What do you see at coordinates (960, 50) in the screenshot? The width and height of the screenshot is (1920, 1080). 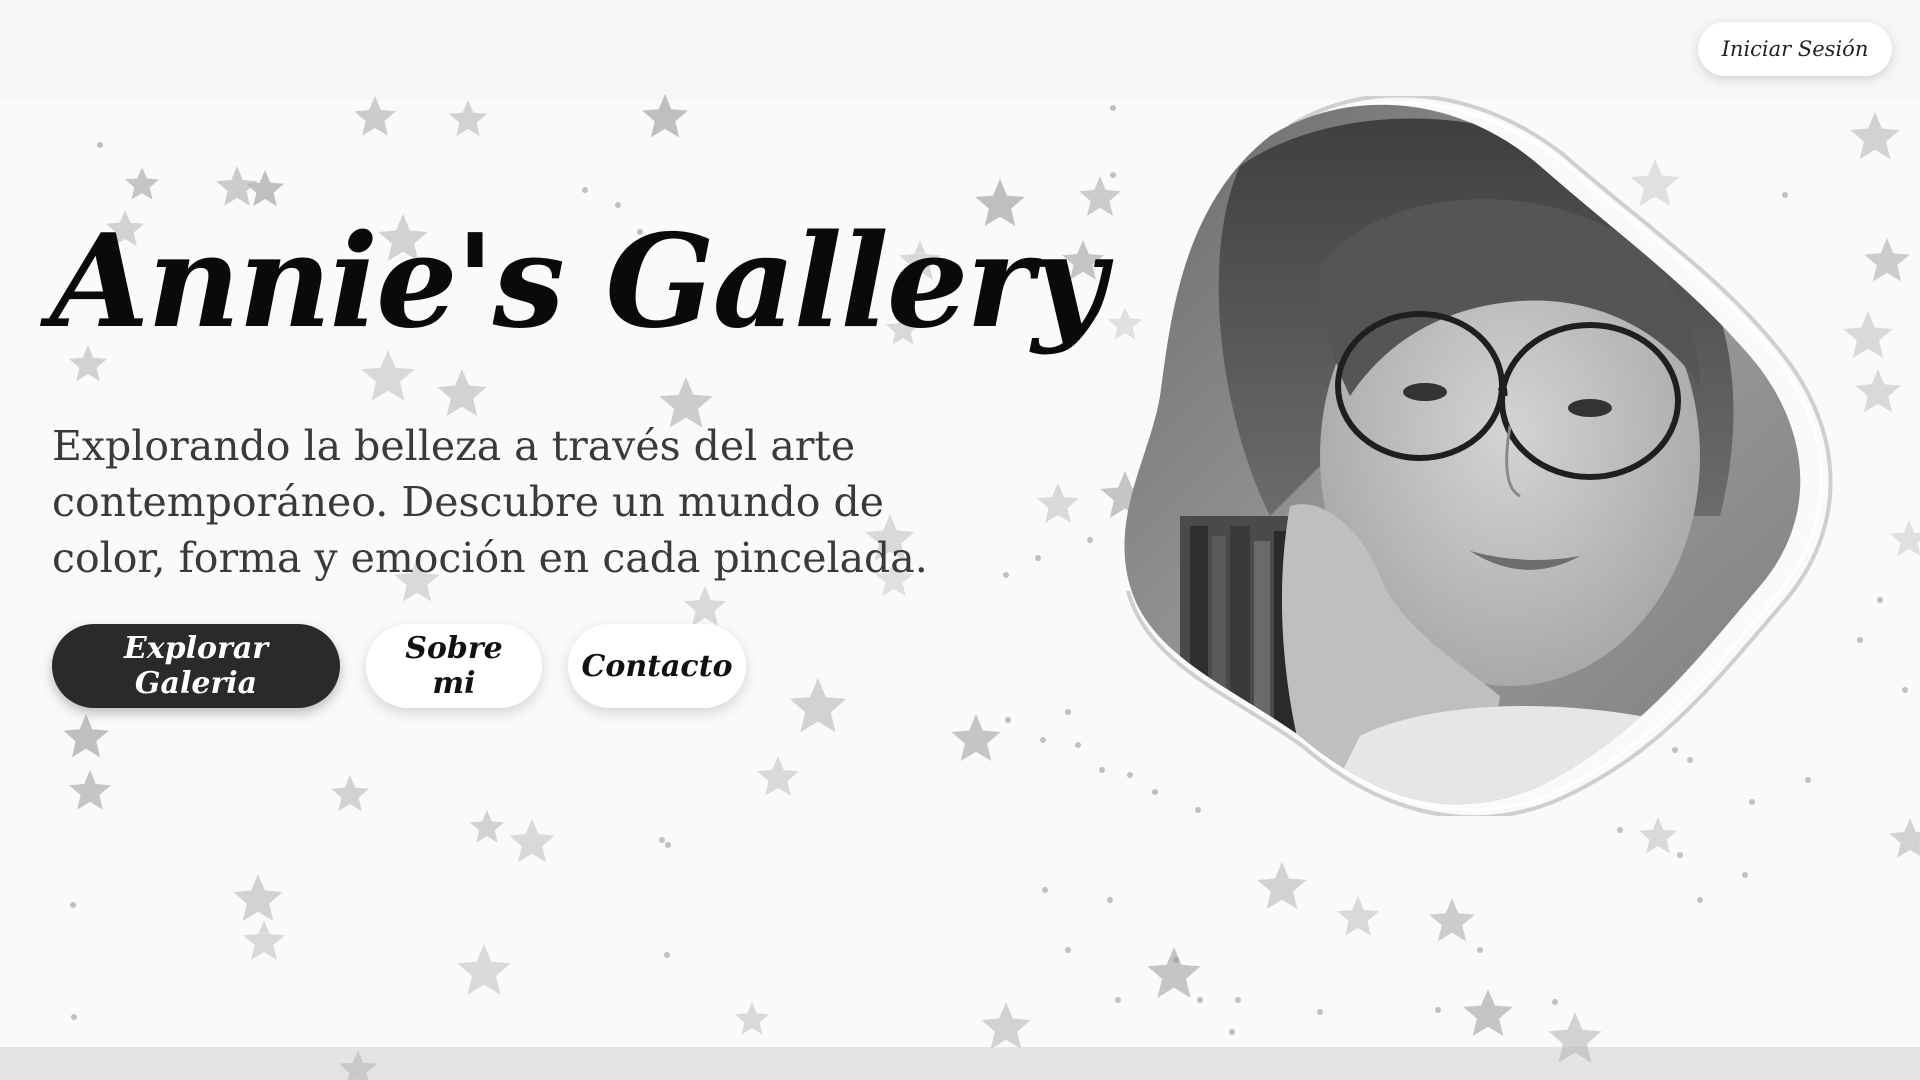 I see `top-bar` at bounding box center [960, 50].